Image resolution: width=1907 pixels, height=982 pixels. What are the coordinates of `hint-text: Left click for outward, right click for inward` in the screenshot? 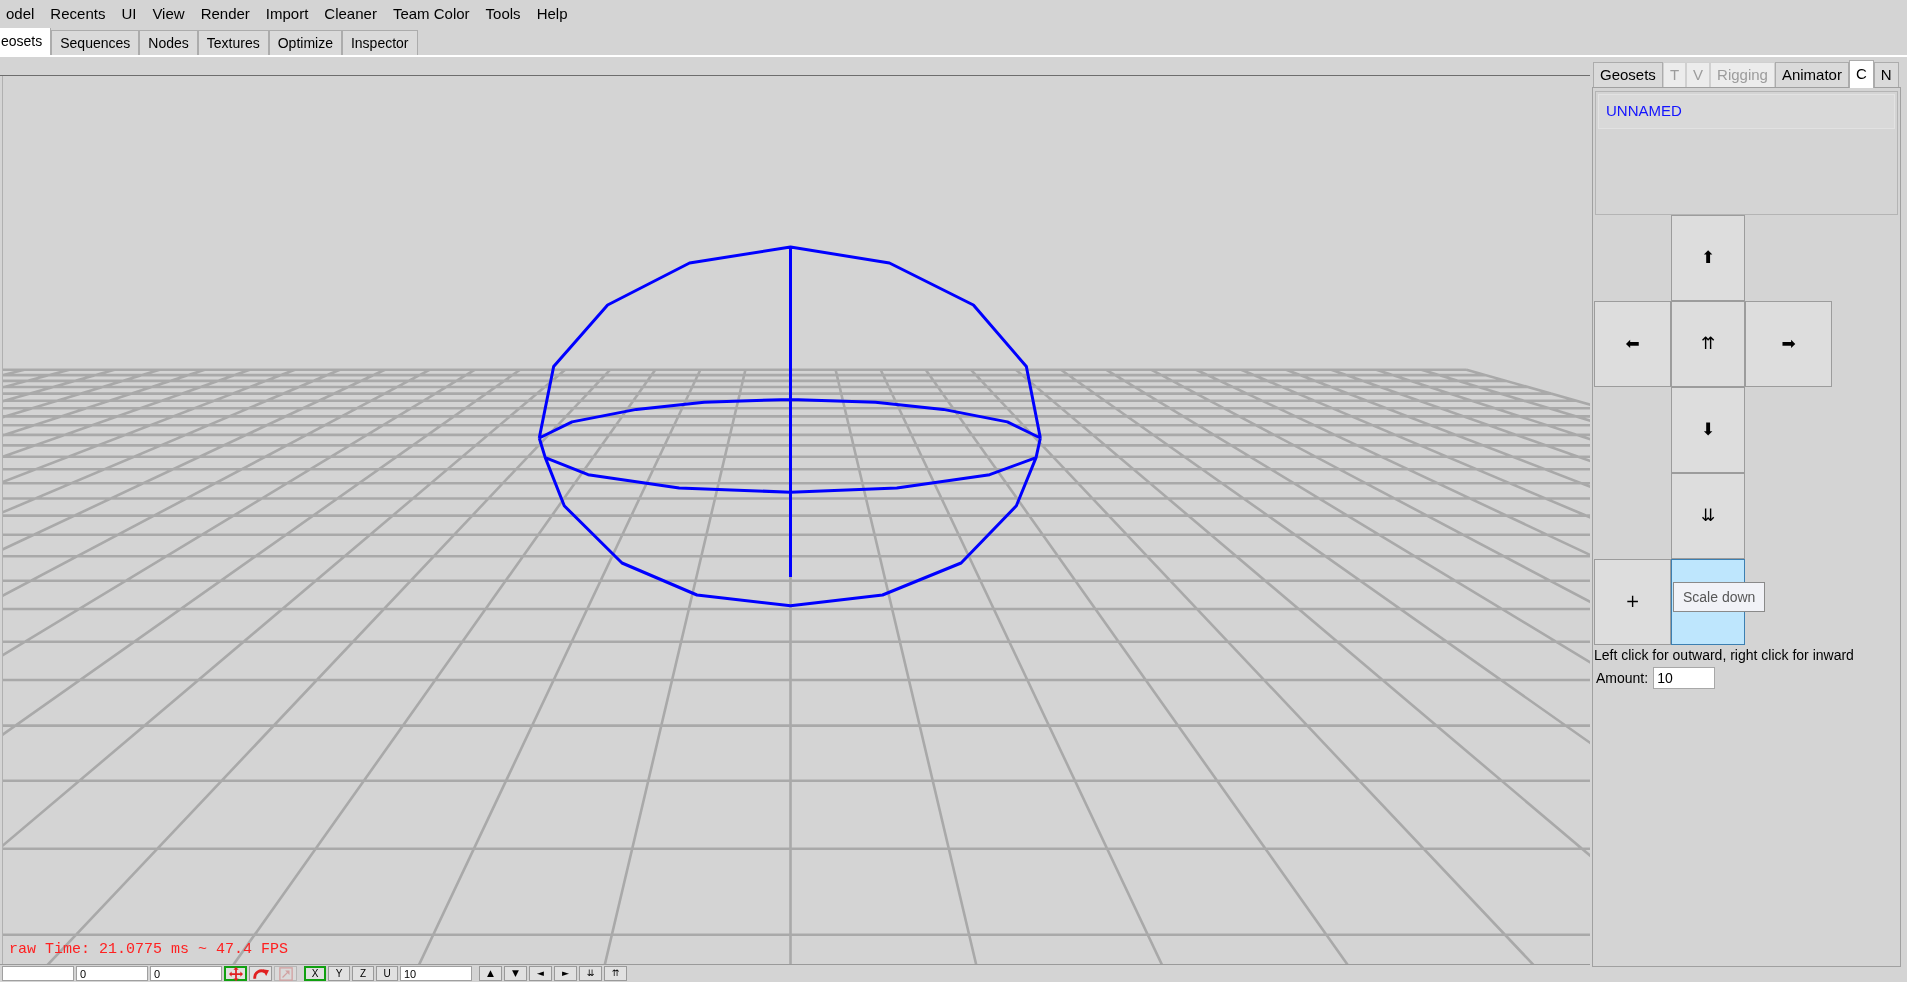 It's located at (1724, 655).